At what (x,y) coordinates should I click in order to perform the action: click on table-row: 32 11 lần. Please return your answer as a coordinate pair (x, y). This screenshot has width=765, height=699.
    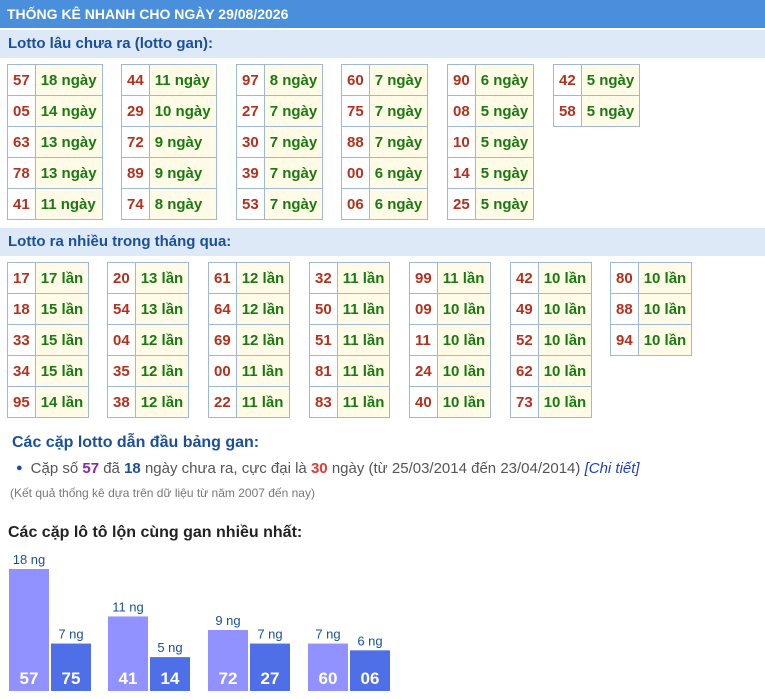
    Looking at the image, I should click on (350, 278).